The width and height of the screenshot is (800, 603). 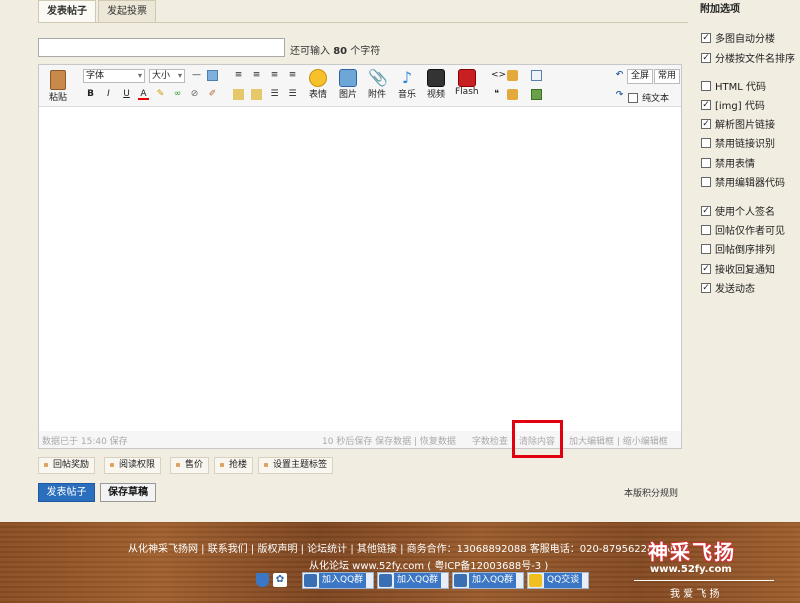 What do you see at coordinates (512, 94) in the screenshot?
I see `hide-icon` at bounding box center [512, 94].